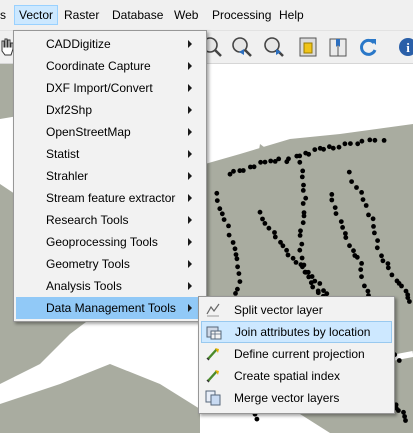 Image resolution: width=413 pixels, height=433 pixels. Describe the element at coordinates (110, 88) in the screenshot. I see `menu-item-dxf-import-convert: DXF Import/Convert` at that location.